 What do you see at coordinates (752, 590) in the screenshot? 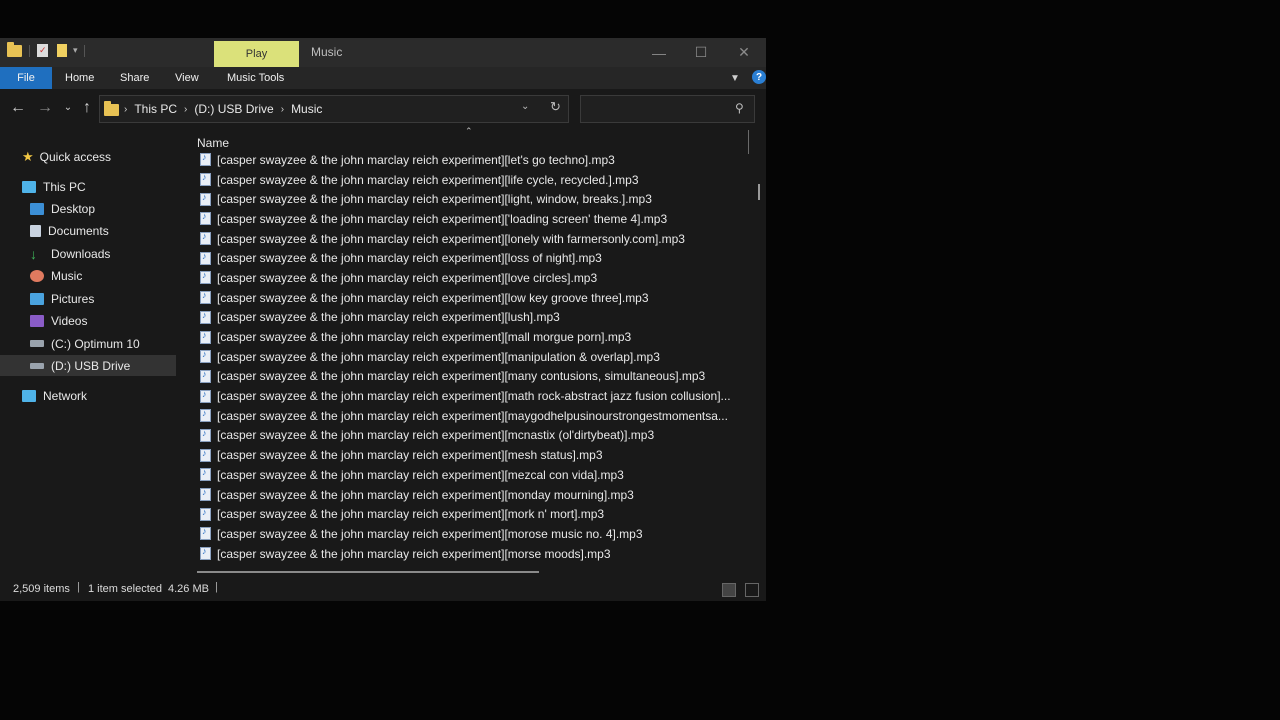
I see `large-icons-view-icon` at bounding box center [752, 590].